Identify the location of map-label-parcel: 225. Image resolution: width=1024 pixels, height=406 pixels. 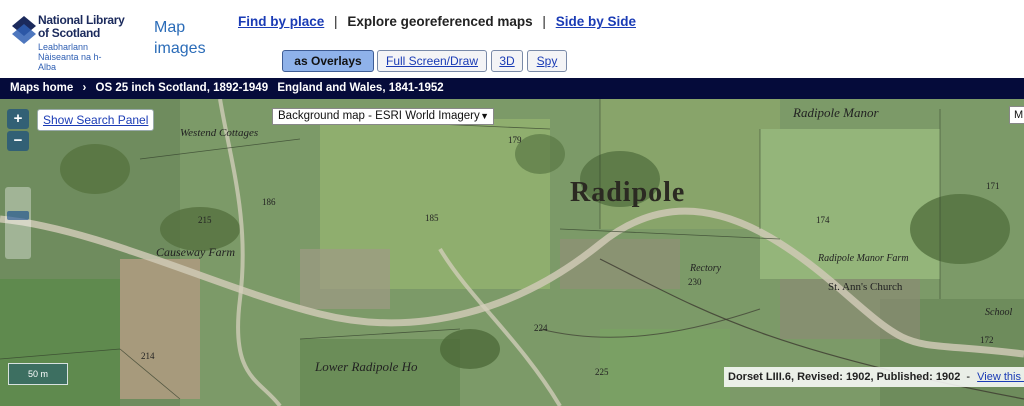
(602, 372).